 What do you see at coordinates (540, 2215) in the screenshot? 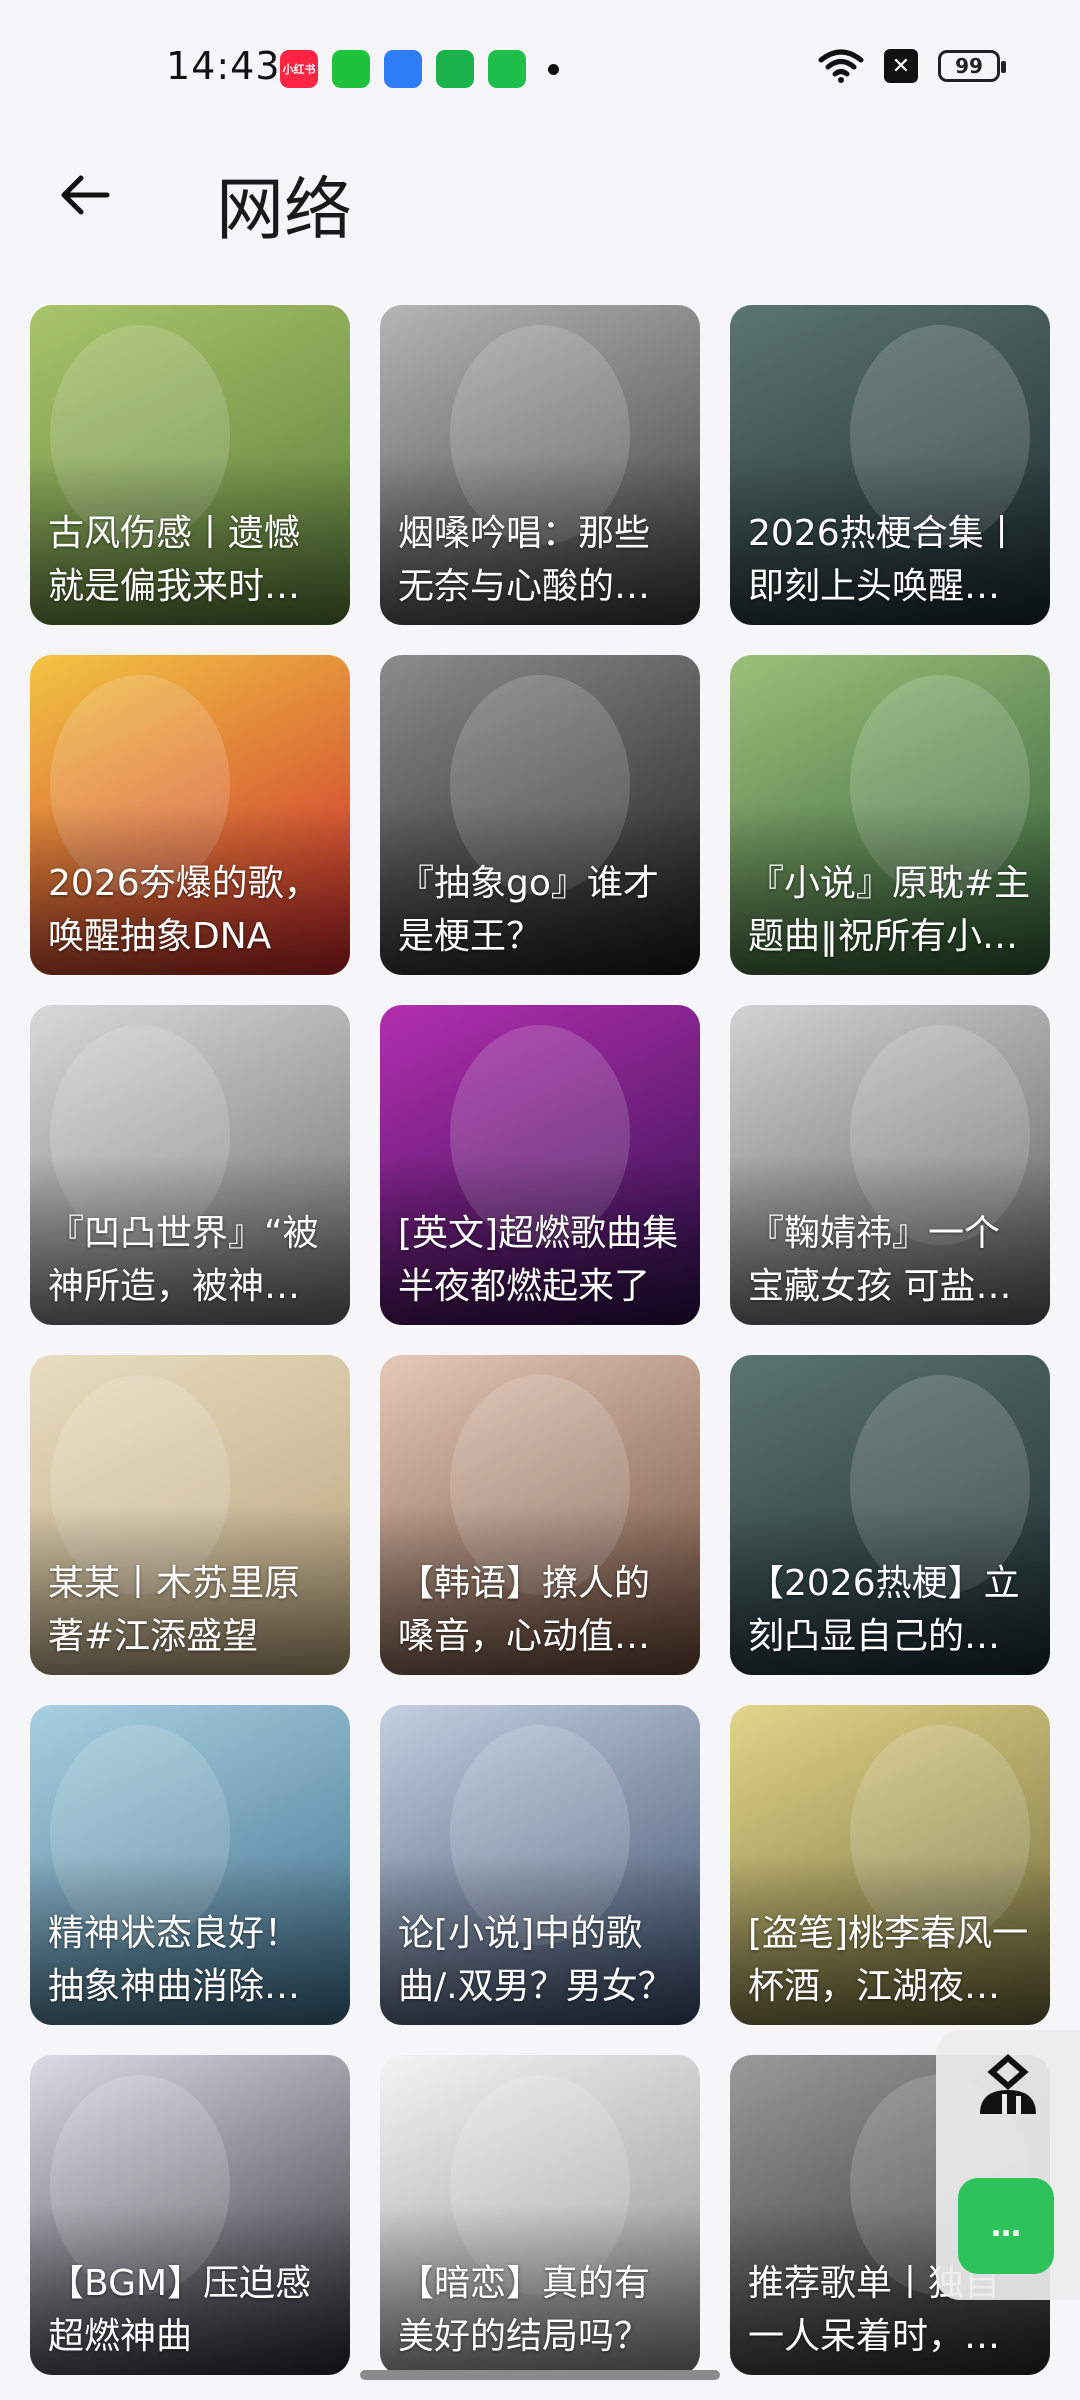
I see `playlist-card: 【暗恋】真的有美好的结局吗？` at bounding box center [540, 2215].